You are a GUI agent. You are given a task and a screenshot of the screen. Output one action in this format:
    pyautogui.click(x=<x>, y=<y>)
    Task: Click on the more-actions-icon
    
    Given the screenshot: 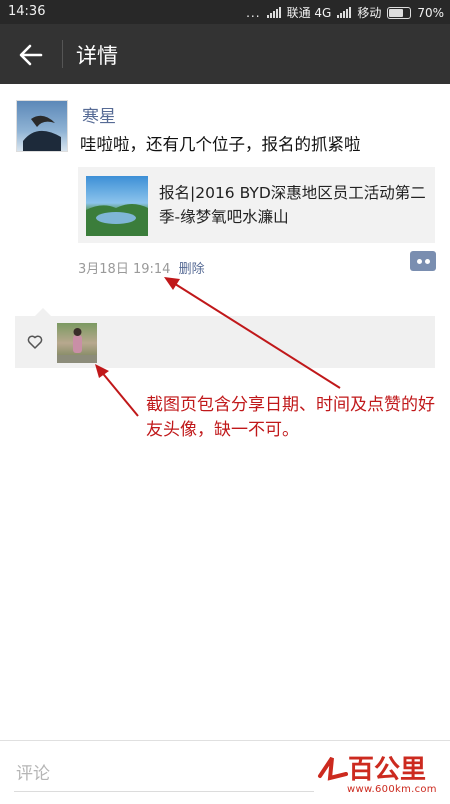 What is the action you would take?
    pyautogui.click(x=423, y=261)
    